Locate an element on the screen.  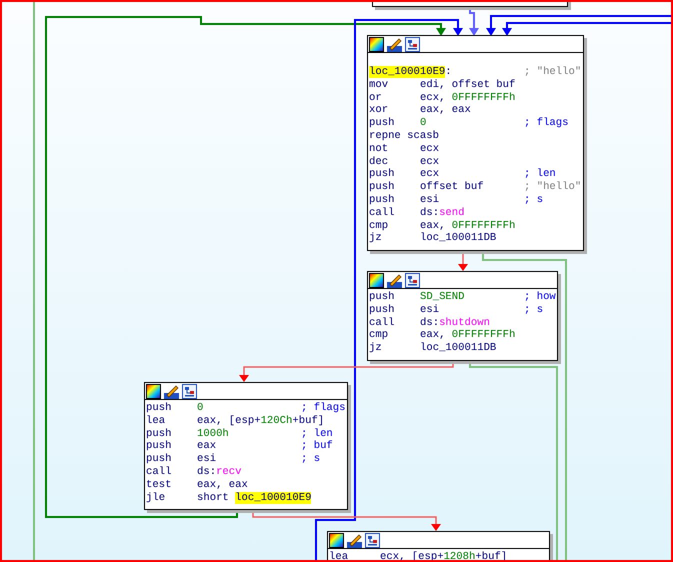
operand: short loc_100010E9 is located at coordinates (254, 498).